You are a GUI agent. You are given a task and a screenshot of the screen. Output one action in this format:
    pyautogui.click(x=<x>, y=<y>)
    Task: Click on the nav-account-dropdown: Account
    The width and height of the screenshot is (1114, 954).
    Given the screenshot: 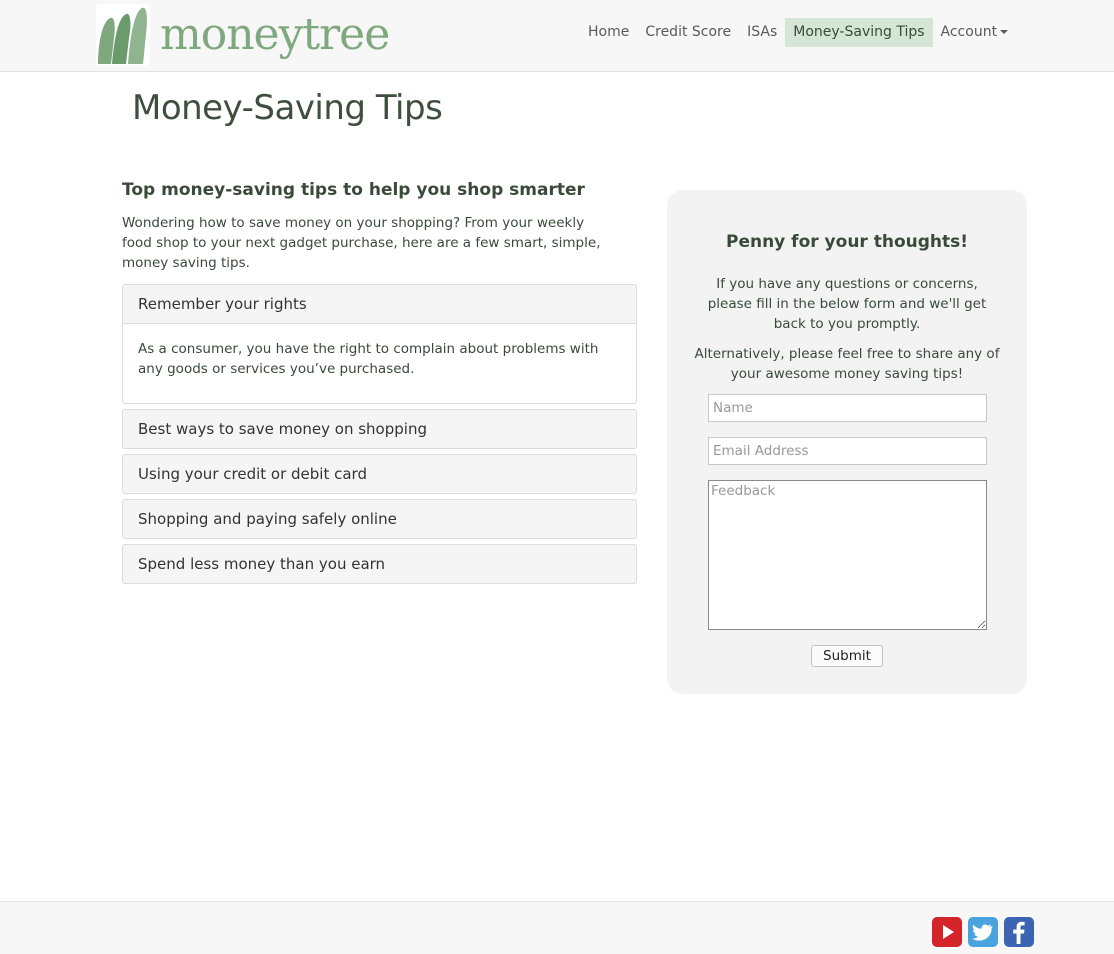 What is the action you would take?
    pyautogui.click(x=975, y=32)
    